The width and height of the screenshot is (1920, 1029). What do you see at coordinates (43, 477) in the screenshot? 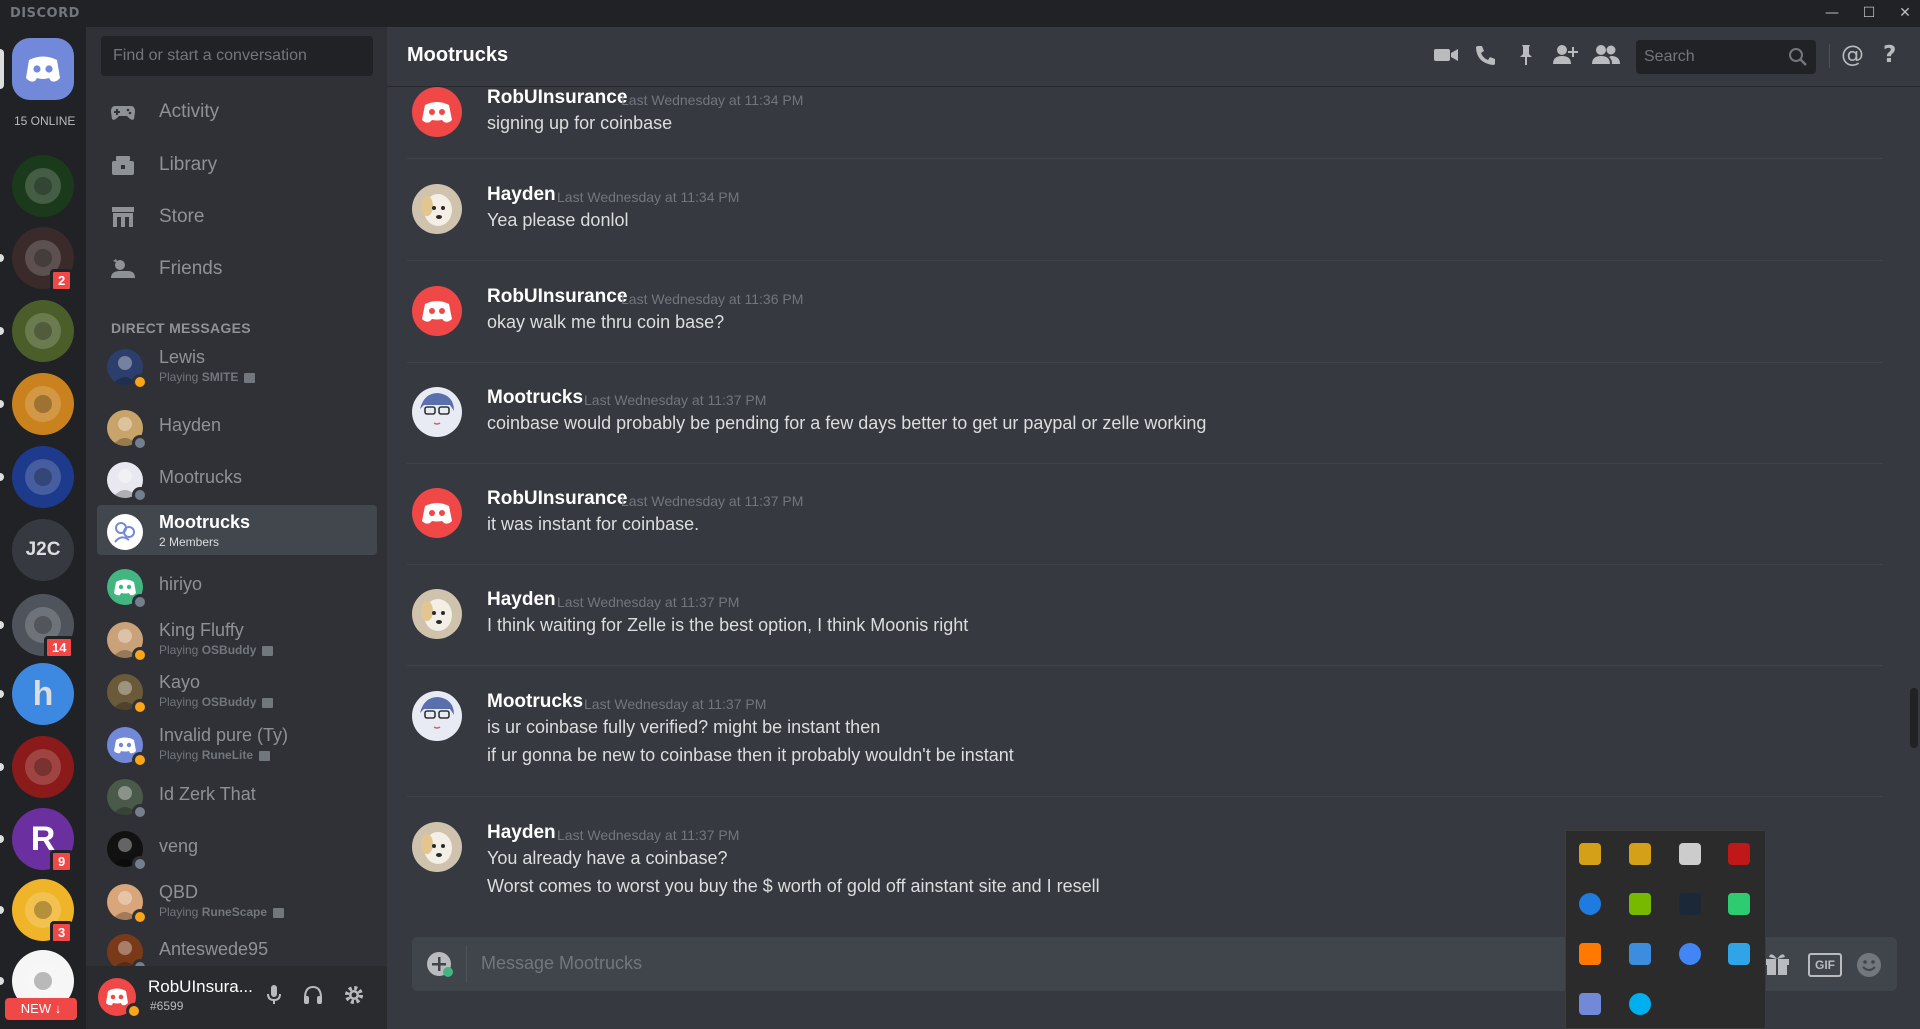
I see `guild-rungold-icon` at bounding box center [43, 477].